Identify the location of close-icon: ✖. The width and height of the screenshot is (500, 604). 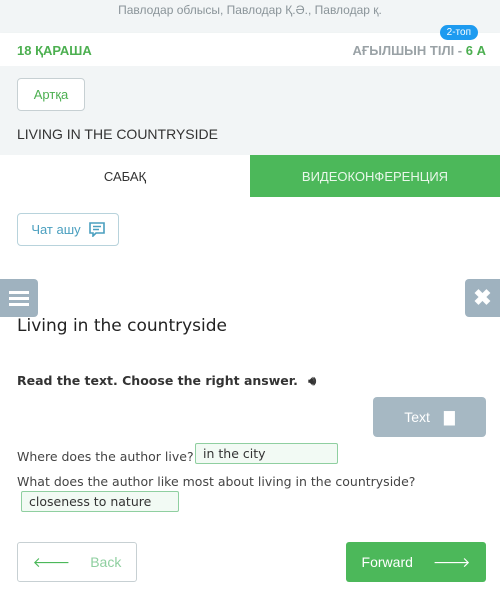
(482, 297).